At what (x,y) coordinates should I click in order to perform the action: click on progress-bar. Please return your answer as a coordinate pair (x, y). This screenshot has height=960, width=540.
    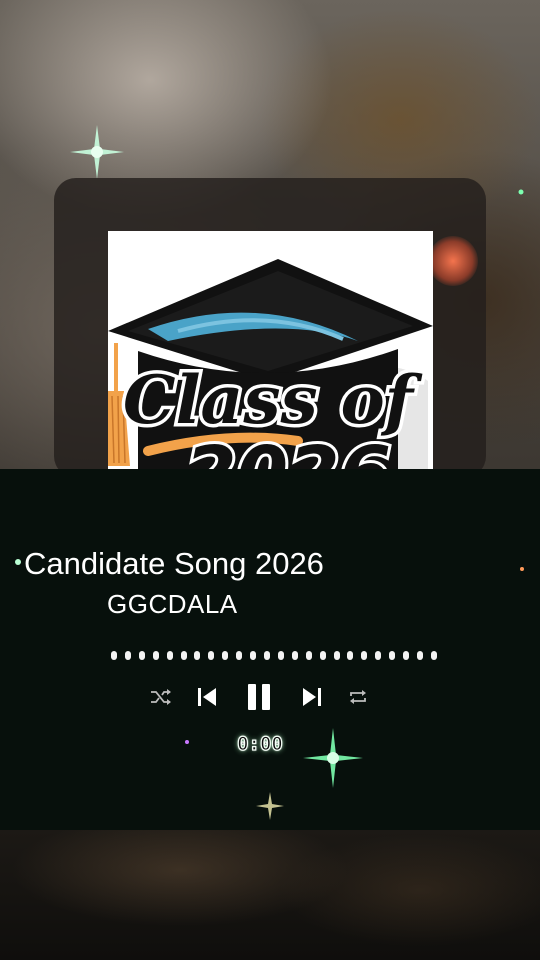
    Looking at the image, I should click on (274, 655).